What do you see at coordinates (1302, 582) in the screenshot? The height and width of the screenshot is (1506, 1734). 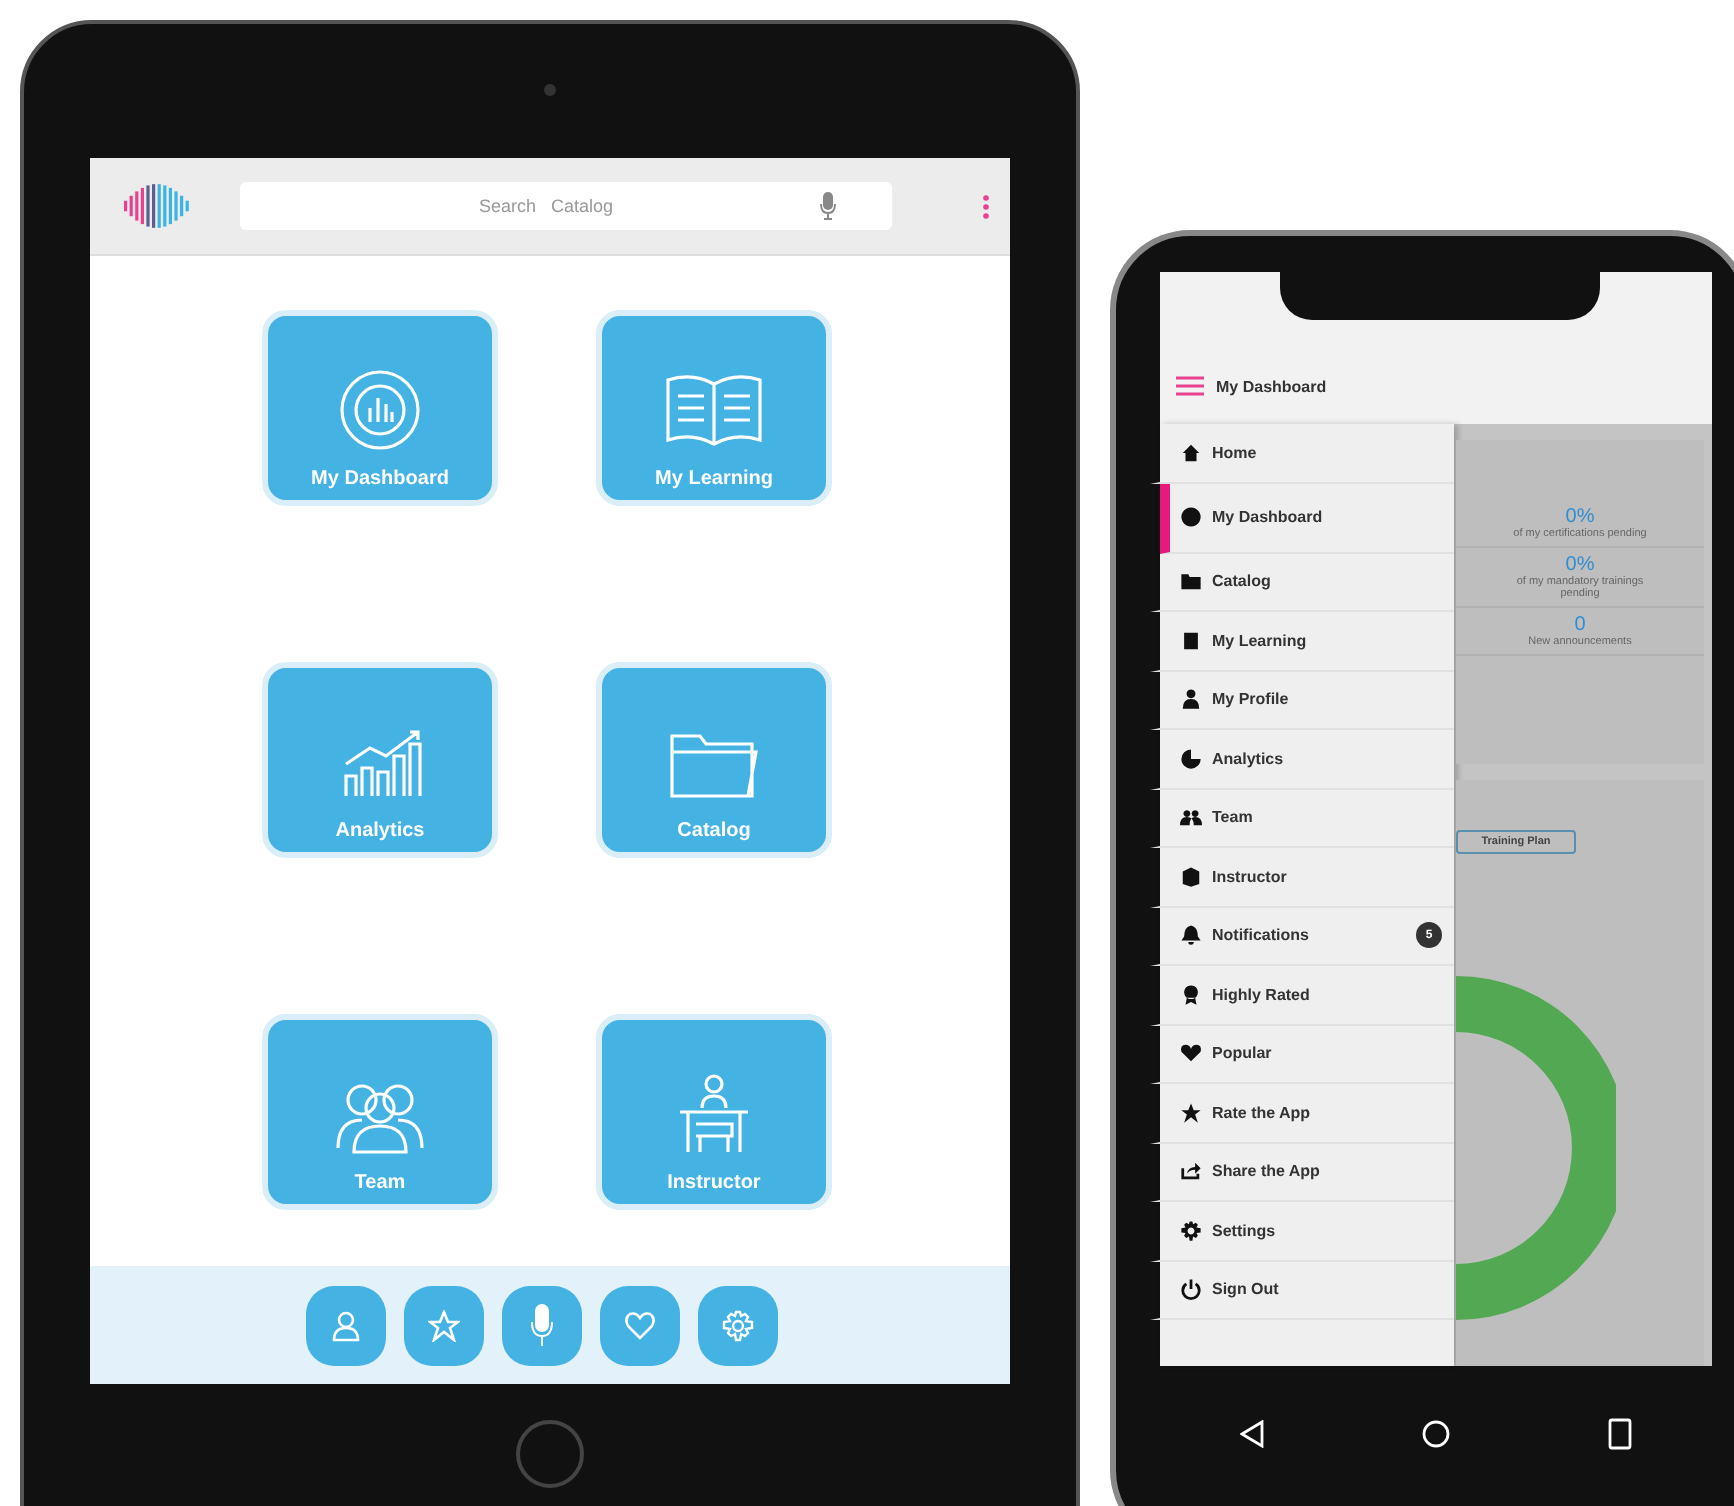 I see `menu-item: Catalog` at bounding box center [1302, 582].